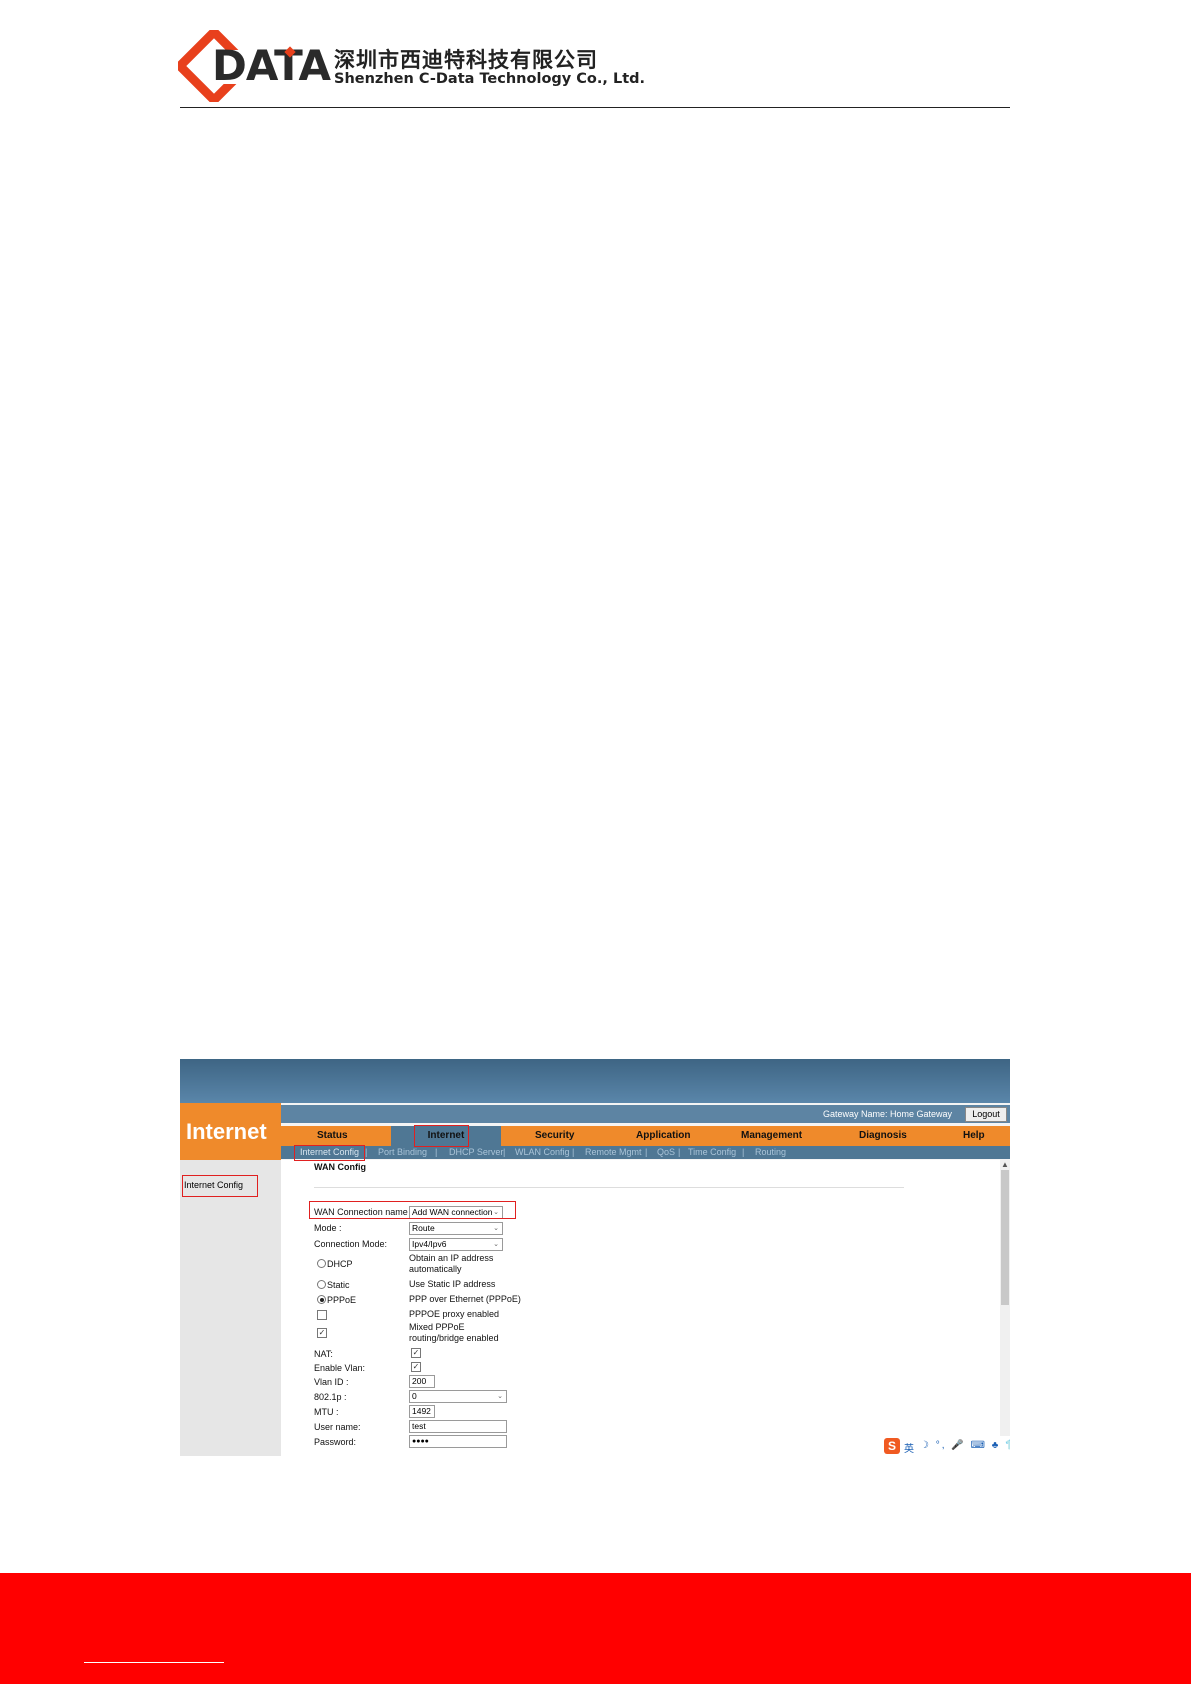 Image resolution: width=1191 pixels, height=1684 pixels. What do you see at coordinates (422, 1381) in the screenshot?
I see `vlan-id-input: 200` at bounding box center [422, 1381].